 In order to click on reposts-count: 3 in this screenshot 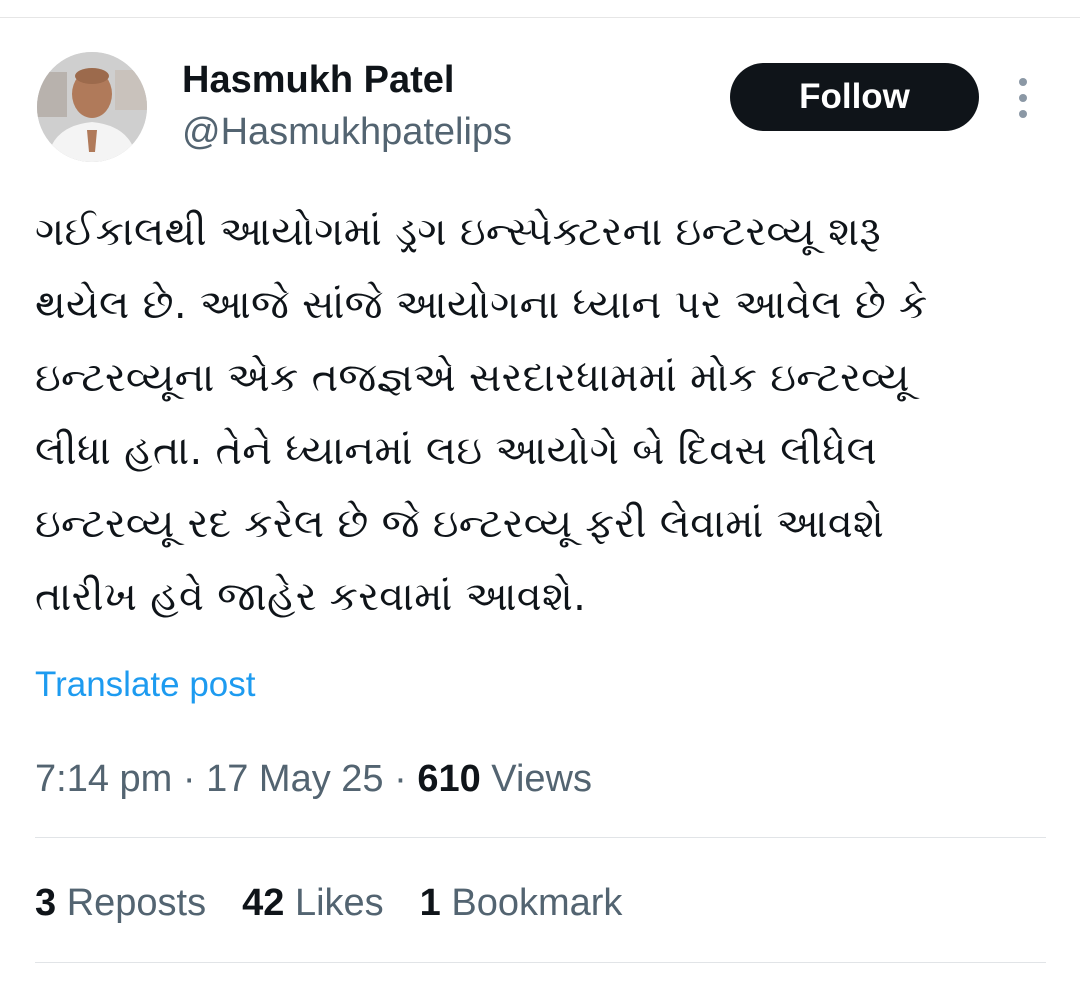, I will do `click(46, 903)`.